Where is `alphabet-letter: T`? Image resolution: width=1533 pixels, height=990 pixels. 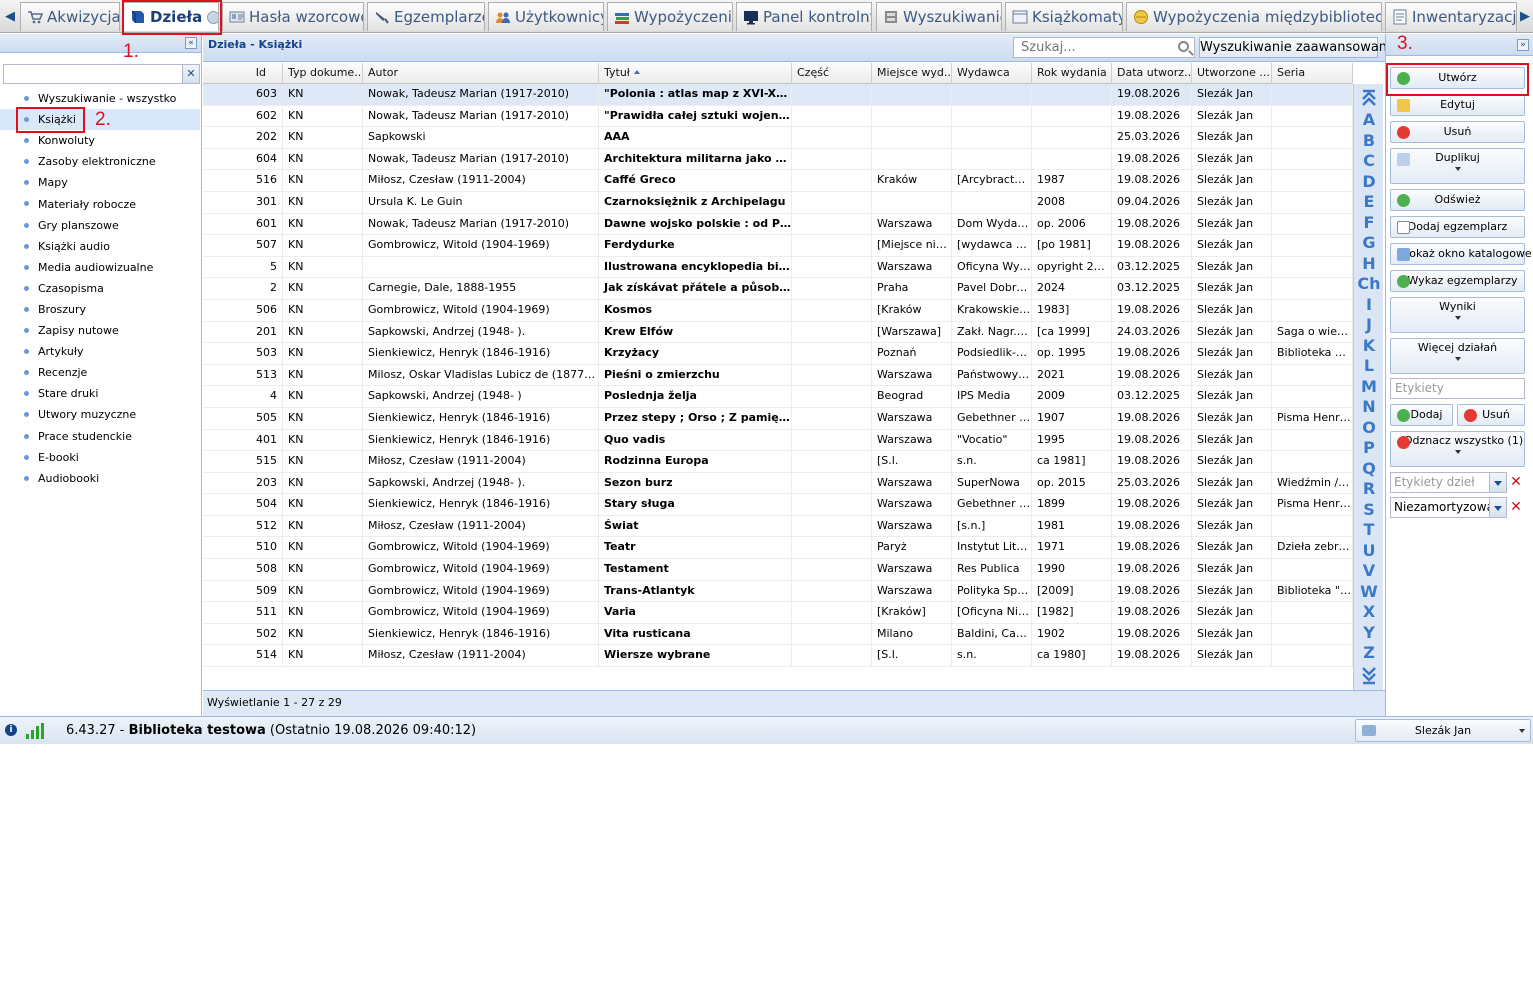
alphabet-letter: T is located at coordinates (1369, 529).